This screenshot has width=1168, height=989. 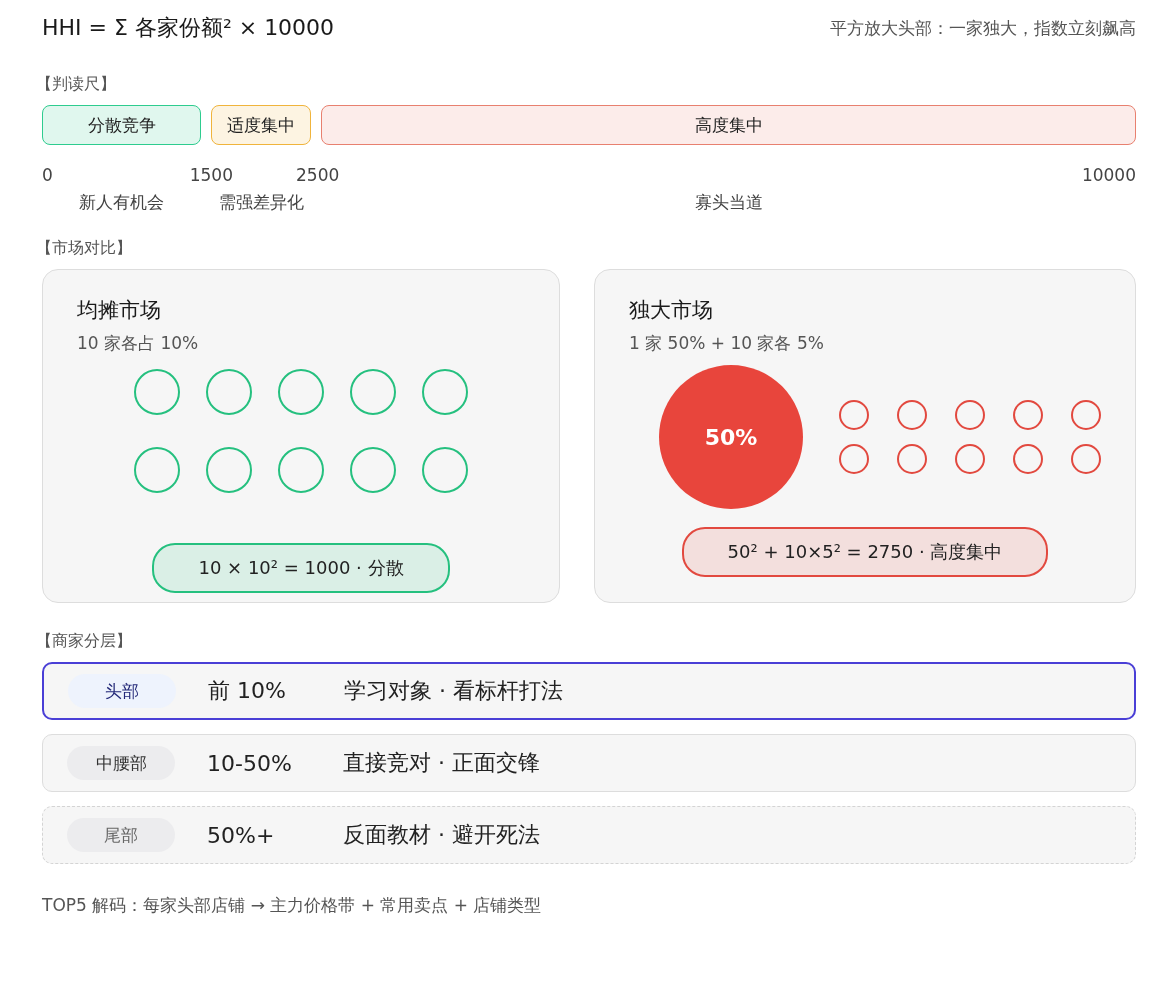 What do you see at coordinates (589, 835) in the screenshot?
I see `tier-row: 尾部 50%+ 反面教材 · 避开死法` at bounding box center [589, 835].